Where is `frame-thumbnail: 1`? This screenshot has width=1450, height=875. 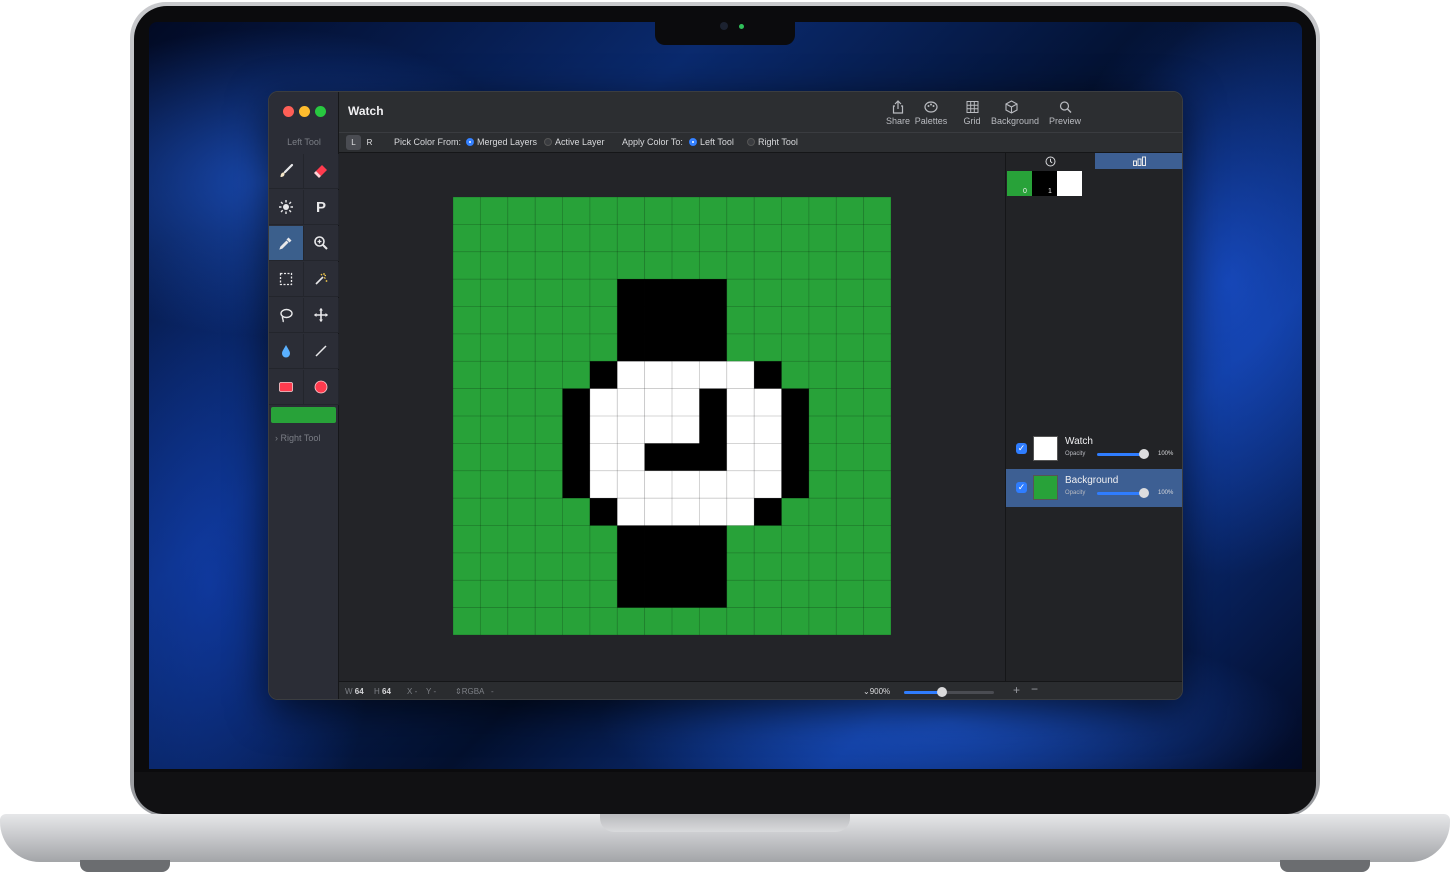 frame-thumbnail: 1 is located at coordinates (1044, 183).